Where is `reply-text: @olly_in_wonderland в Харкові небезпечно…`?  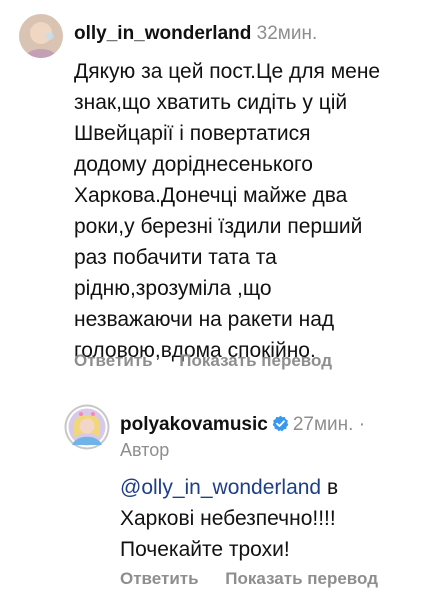 reply-text: @olly_in_wonderland в Харкові небезпечно… is located at coordinates (277, 518).